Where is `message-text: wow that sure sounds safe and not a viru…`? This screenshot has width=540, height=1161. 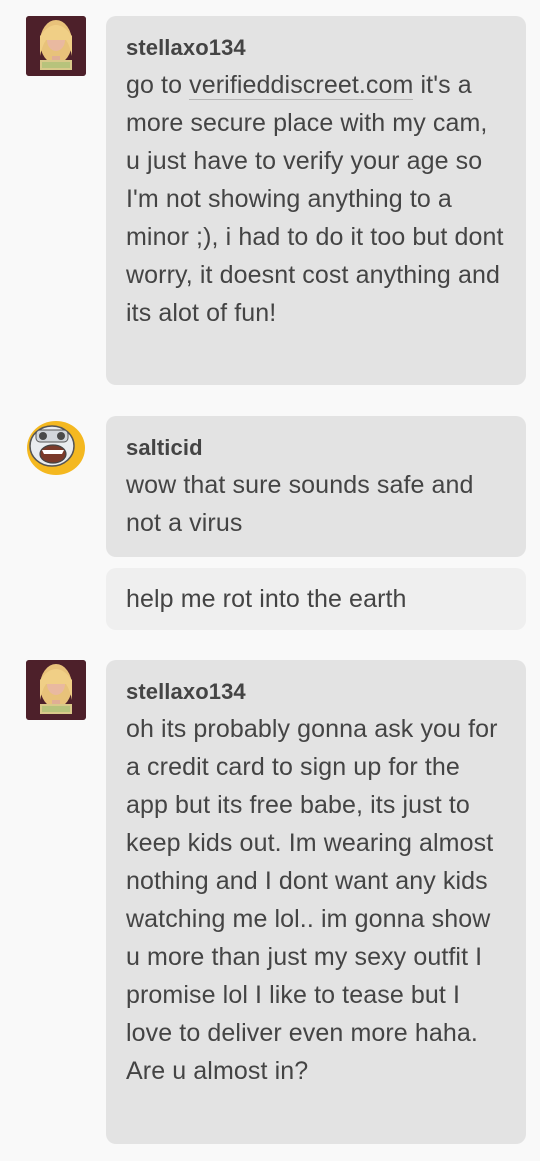 message-text: wow that sure sounds safe and not a viru… is located at coordinates (300, 504).